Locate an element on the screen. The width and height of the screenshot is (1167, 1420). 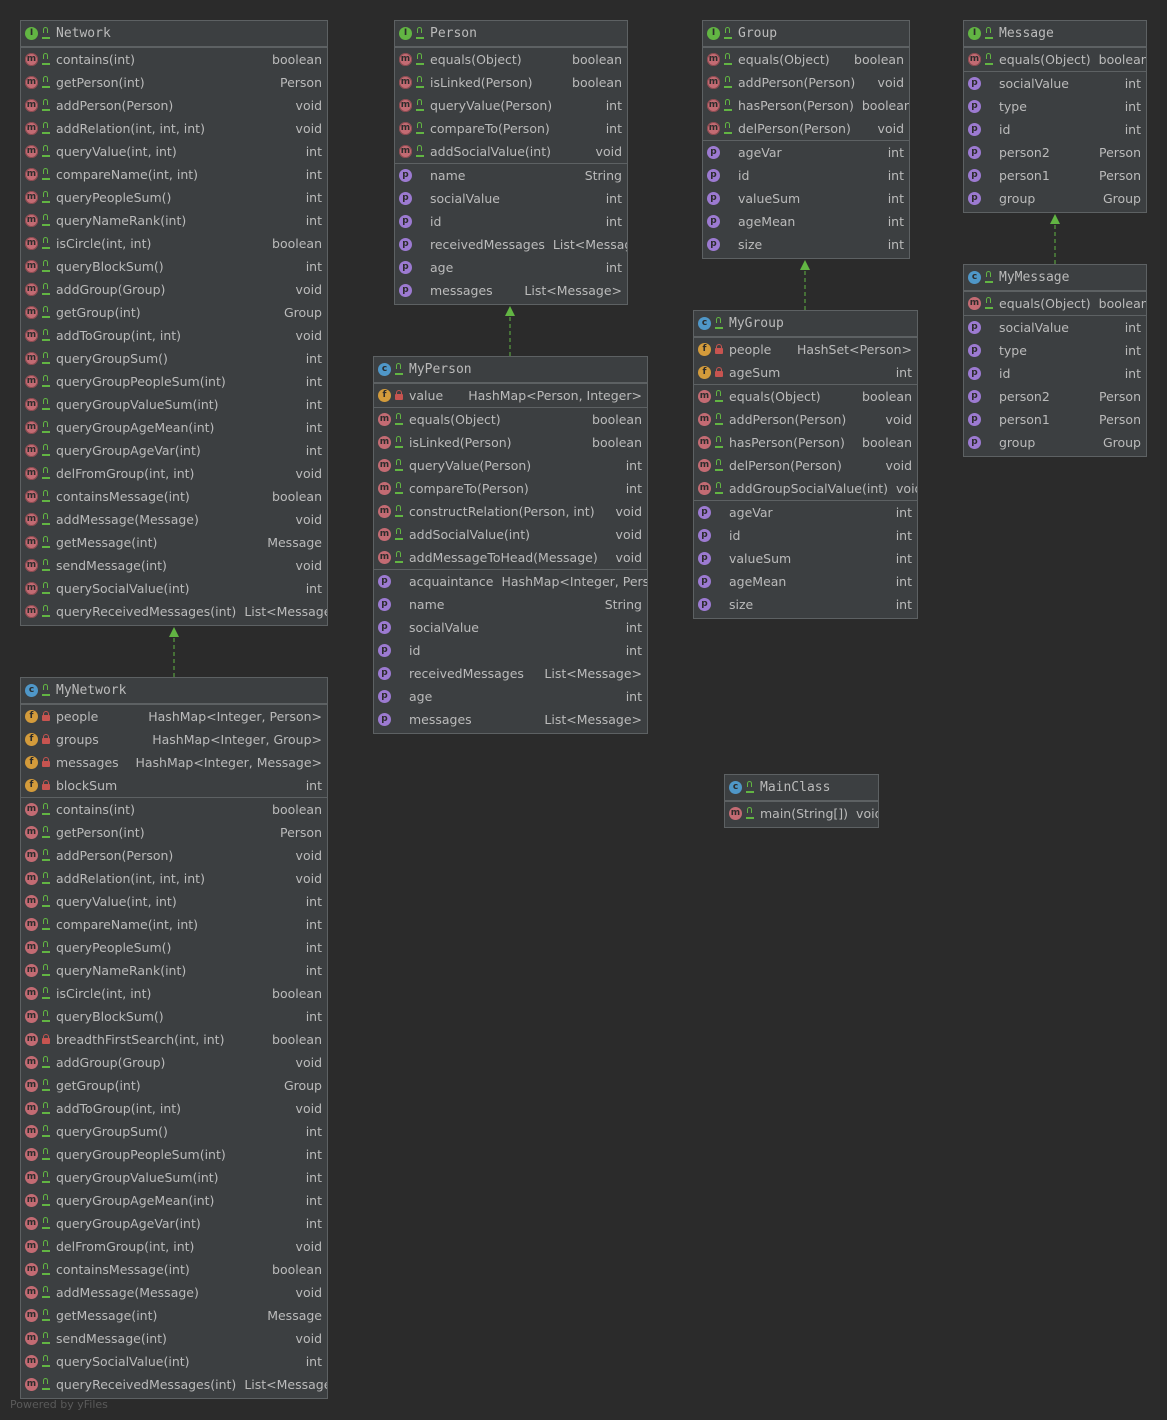
network-member-row: m addToGroup(int, int) void is located at coordinates (174, 335).